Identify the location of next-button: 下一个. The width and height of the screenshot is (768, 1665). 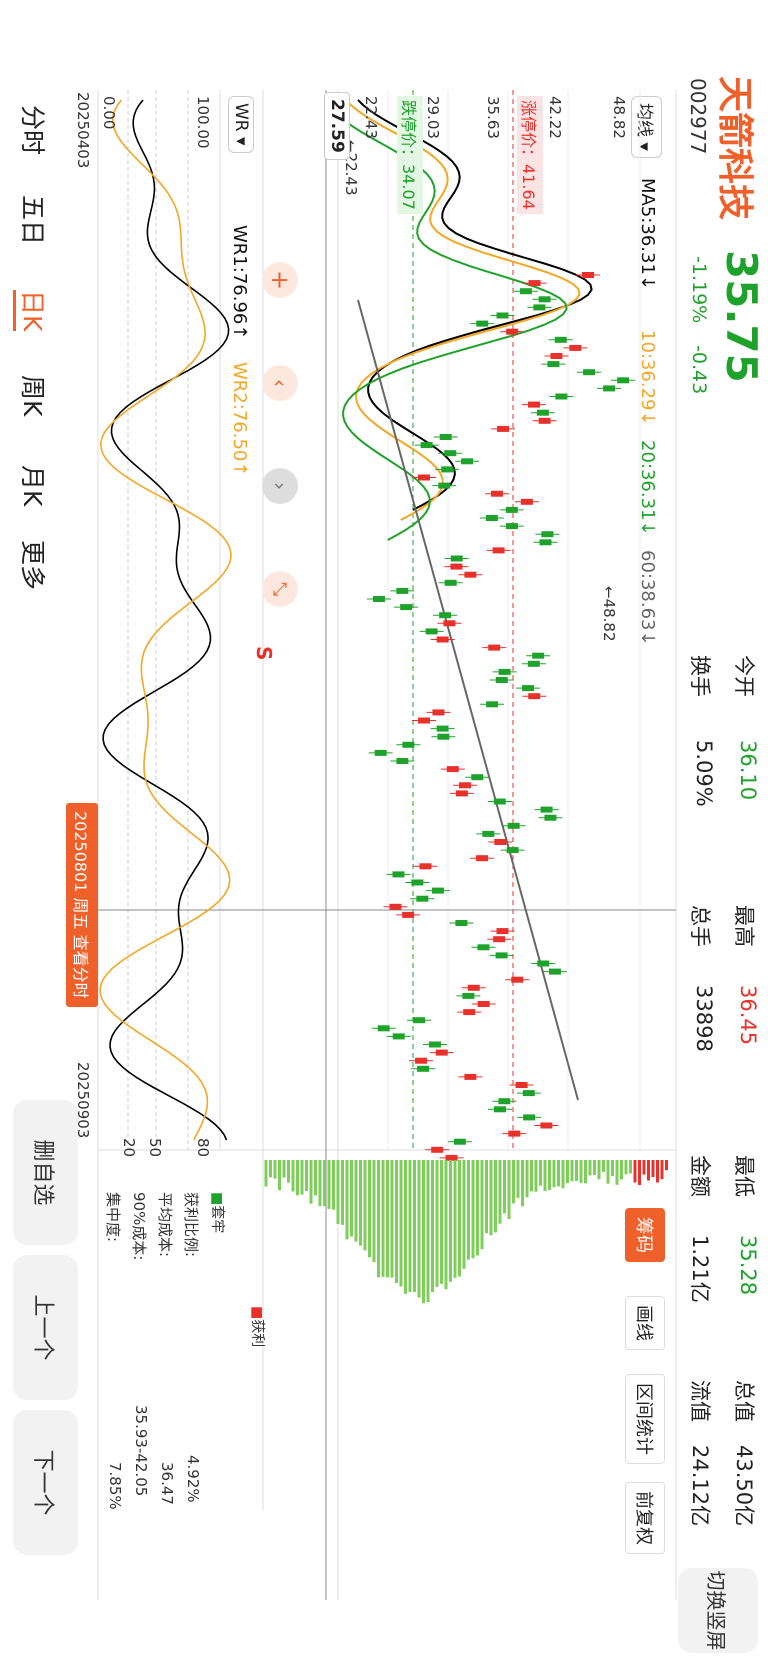
(45, 1482).